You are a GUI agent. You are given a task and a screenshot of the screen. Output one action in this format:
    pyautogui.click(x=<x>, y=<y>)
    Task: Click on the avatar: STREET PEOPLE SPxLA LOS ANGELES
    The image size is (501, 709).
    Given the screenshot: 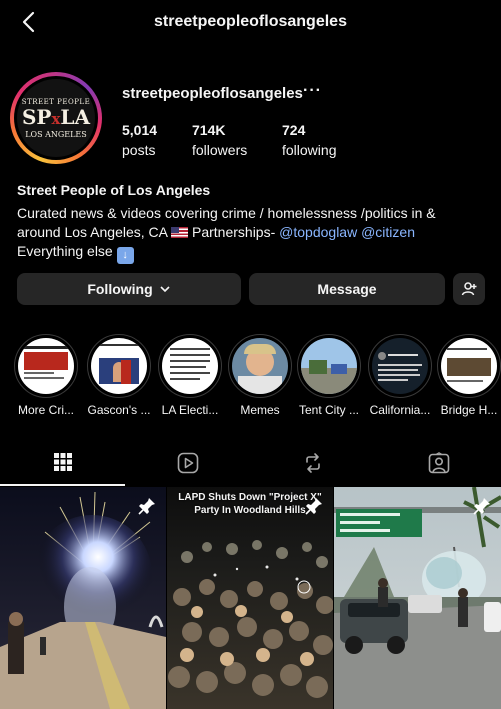 What is the action you would take?
    pyautogui.click(x=56, y=118)
    